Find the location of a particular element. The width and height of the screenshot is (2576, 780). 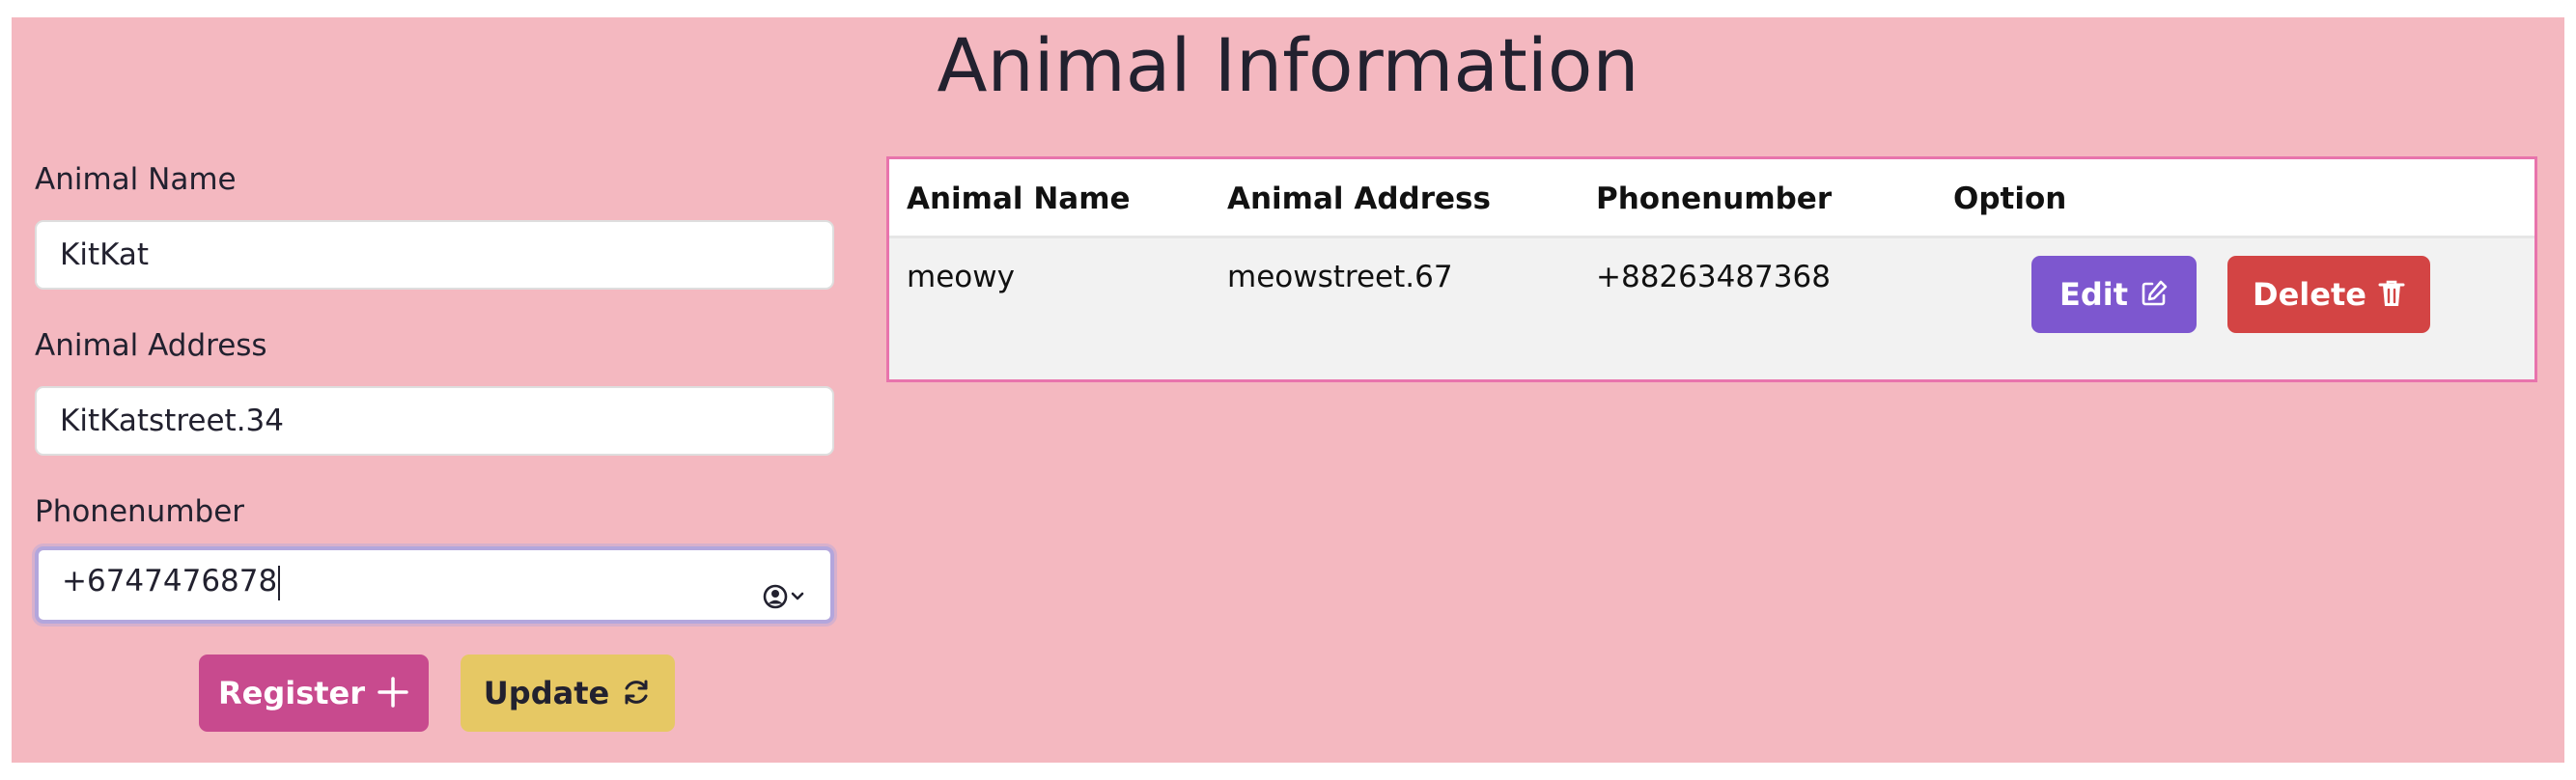

animal-name-input: KitKat is located at coordinates (435, 255).